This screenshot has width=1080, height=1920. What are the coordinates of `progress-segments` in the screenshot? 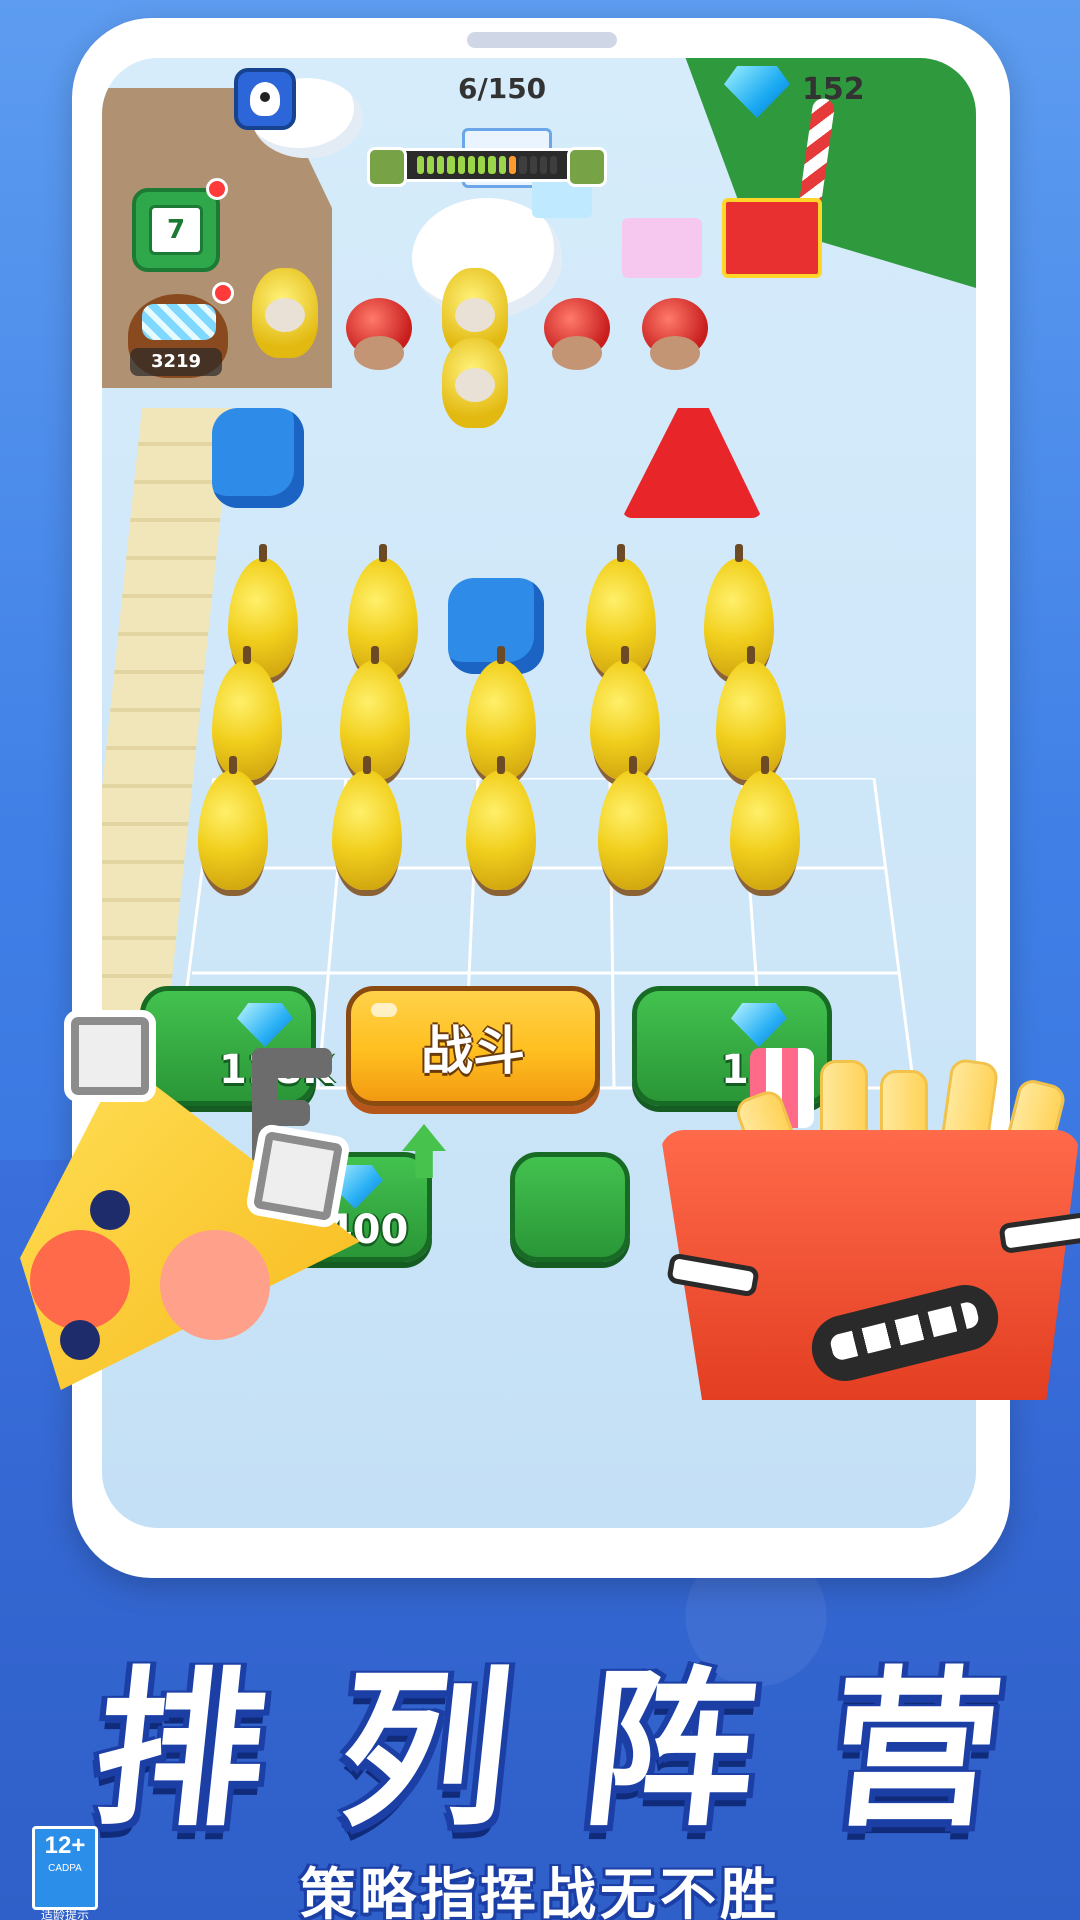 It's located at (487, 165).